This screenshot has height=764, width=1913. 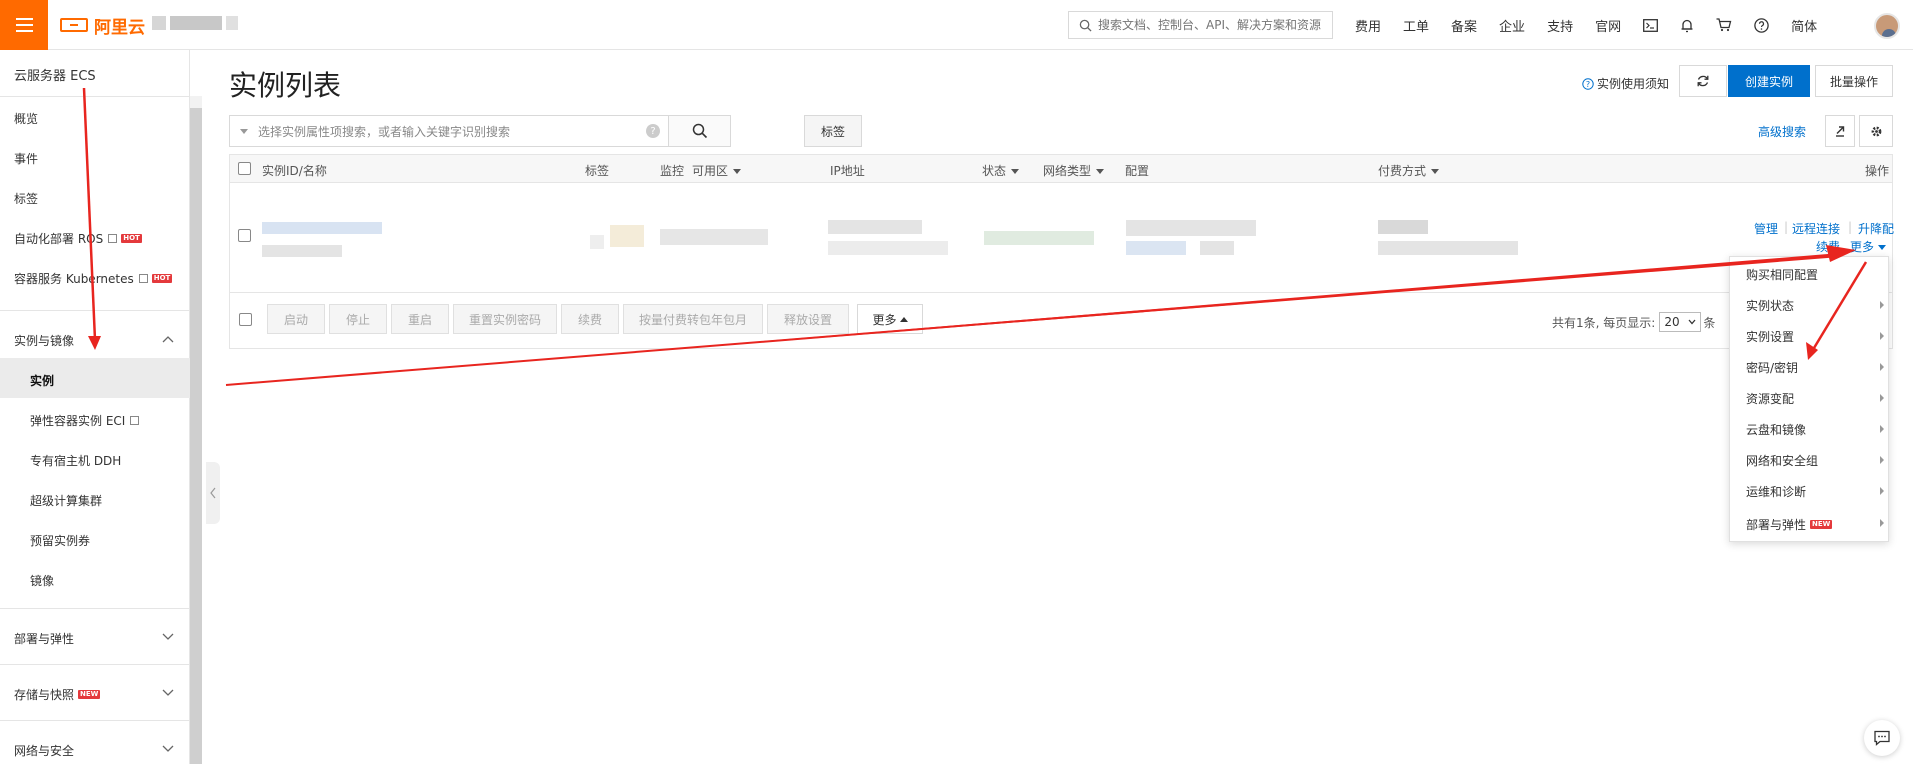 I want to click on billing-redacted, so click(x=1403, y=227).